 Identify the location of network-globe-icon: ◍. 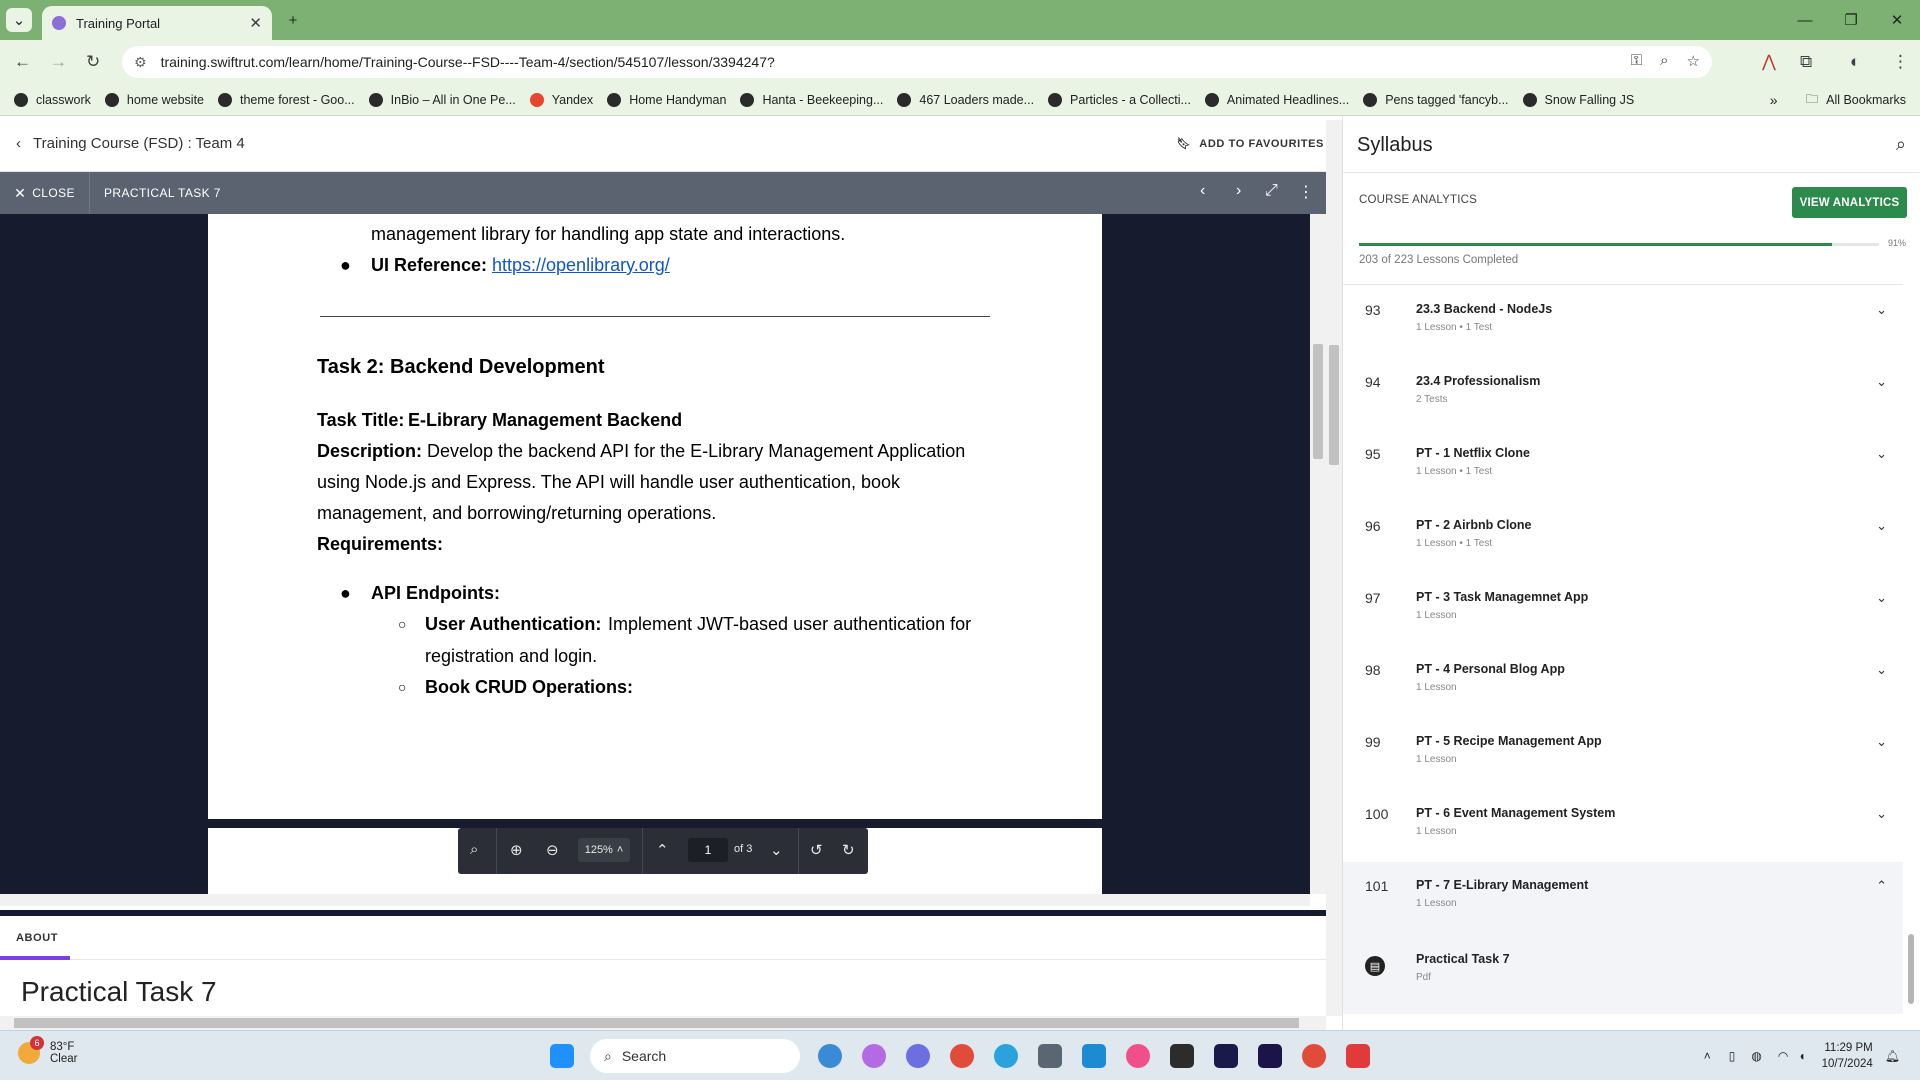
(1756, 1056).